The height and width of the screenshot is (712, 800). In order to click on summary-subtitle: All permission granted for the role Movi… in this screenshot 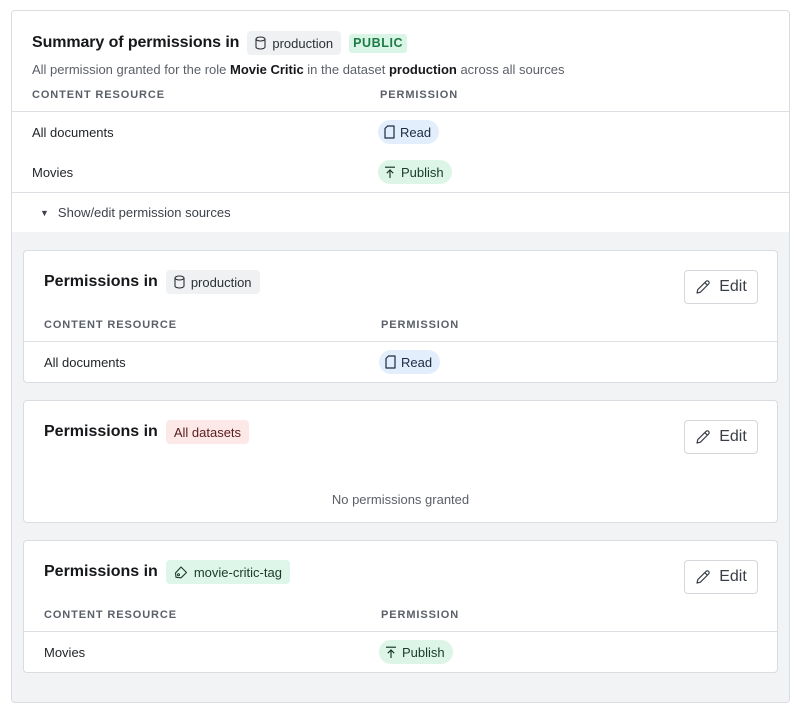, I will do `click(400, 69)`.